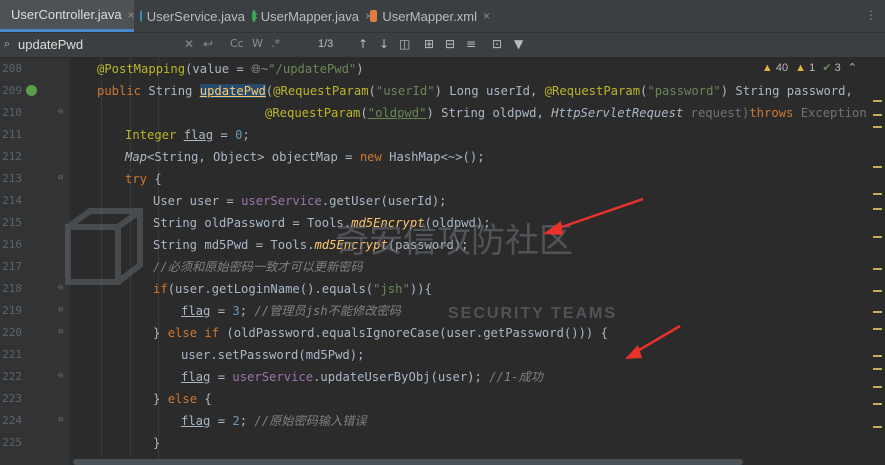  Describe the element at coordinates (497, 44) in the screenshot. I see `in-selection-icon: ⊡` at that location.